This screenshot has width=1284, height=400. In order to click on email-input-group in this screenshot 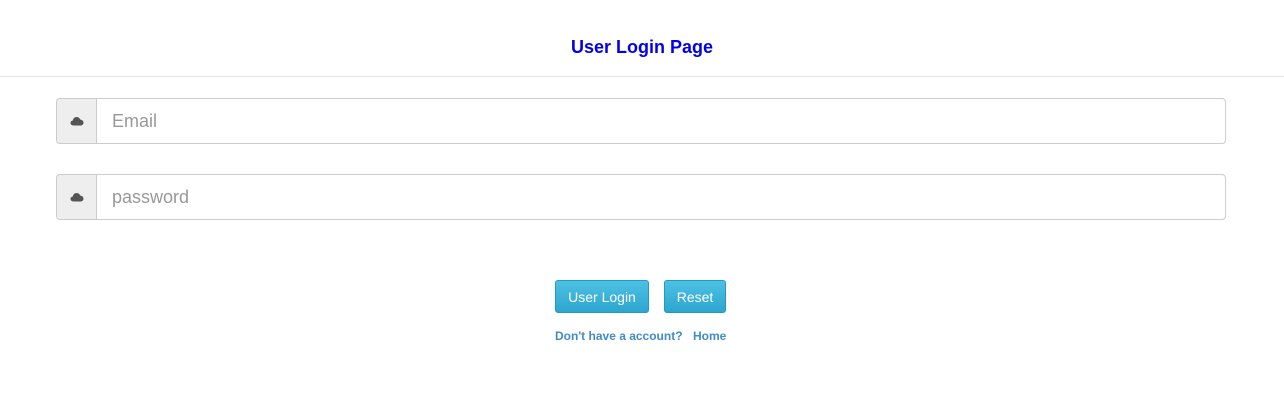, I will do `click(641, 121)`.